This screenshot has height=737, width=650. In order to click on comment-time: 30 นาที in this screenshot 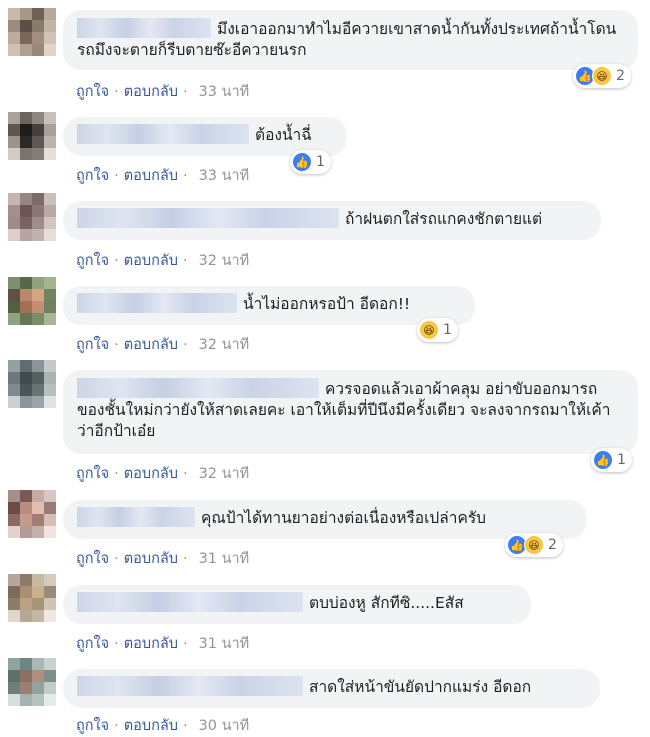, I will do `click(224, 726)`.